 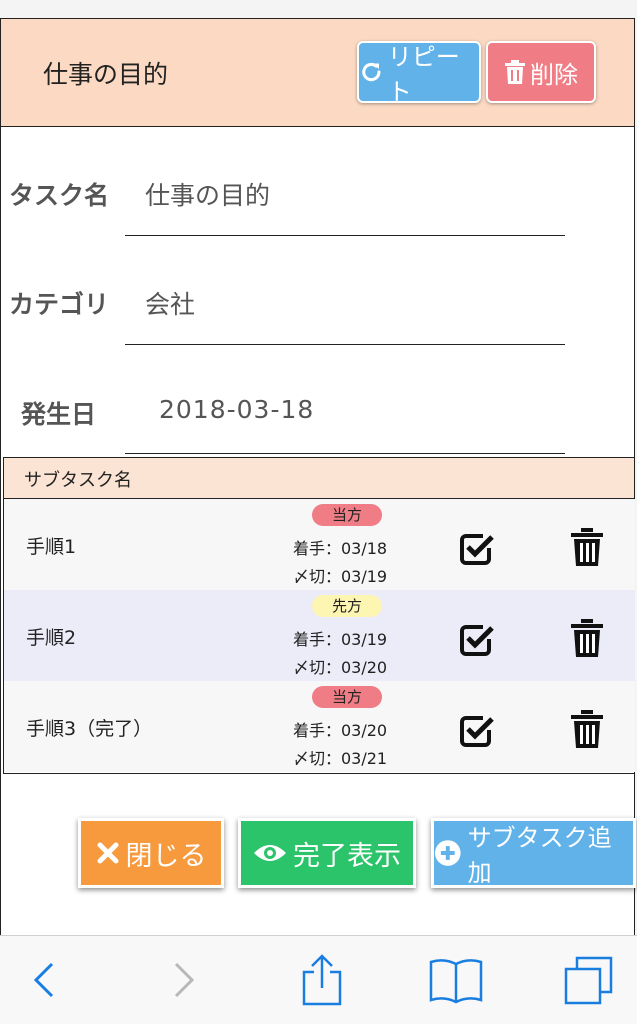 I want to click on assignee-badge: 先方, so click(x=347, y=606).